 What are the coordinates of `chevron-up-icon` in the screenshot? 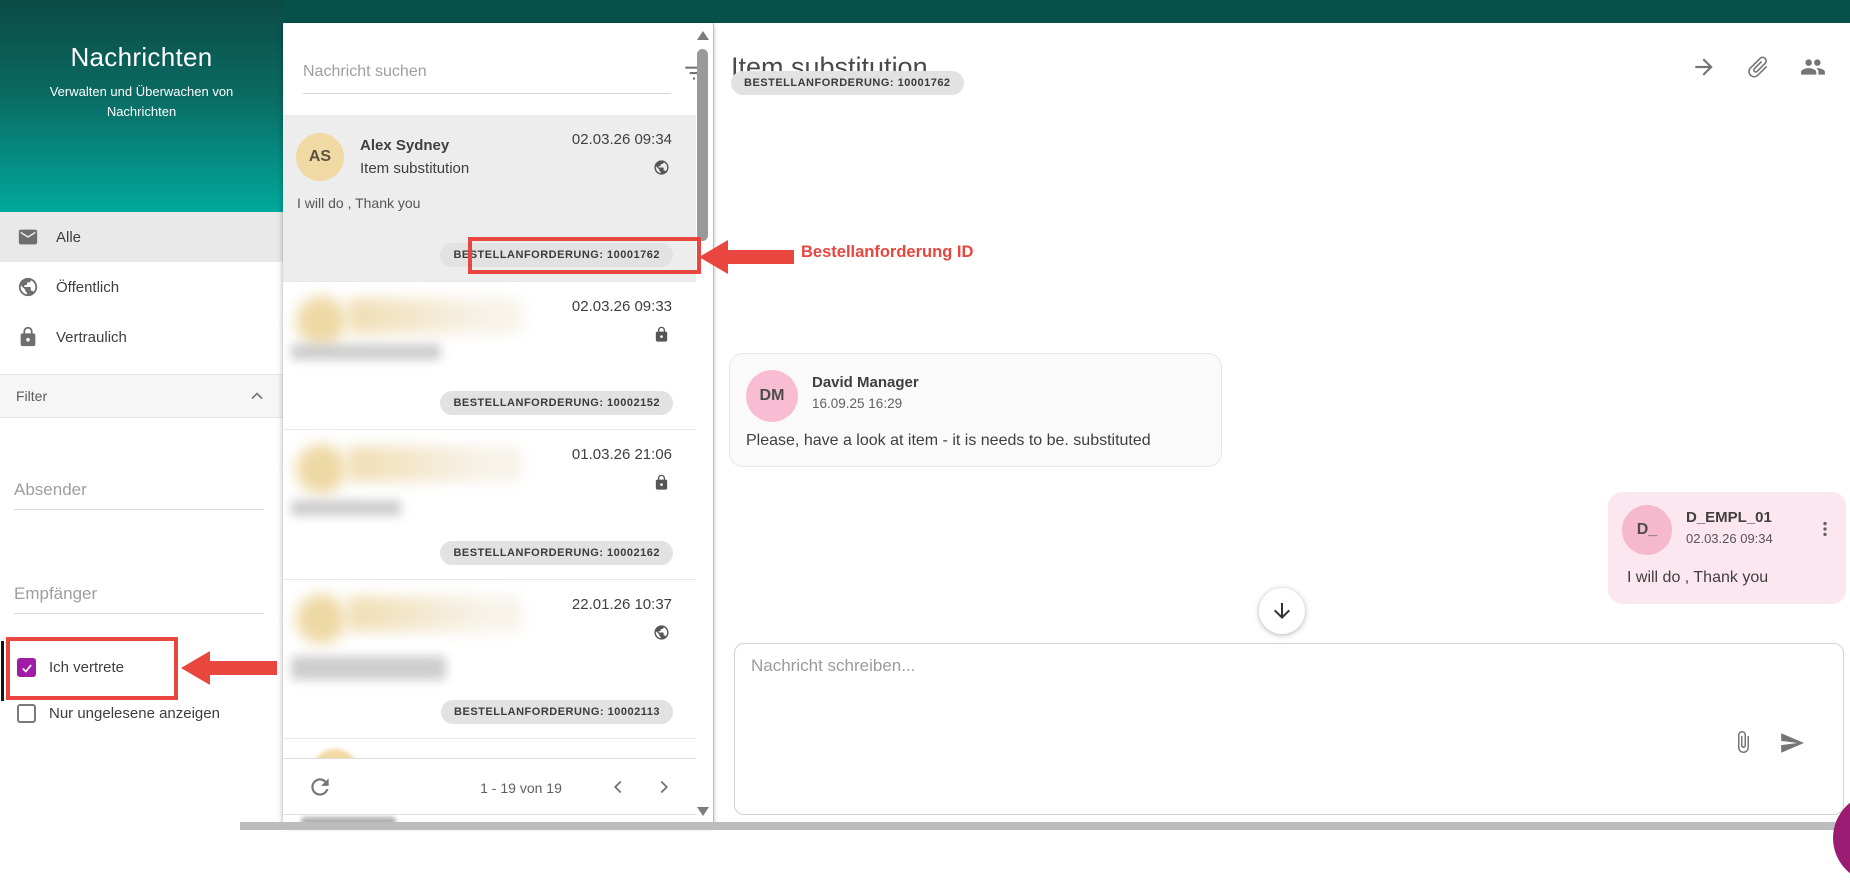 It's located at (257, 396).